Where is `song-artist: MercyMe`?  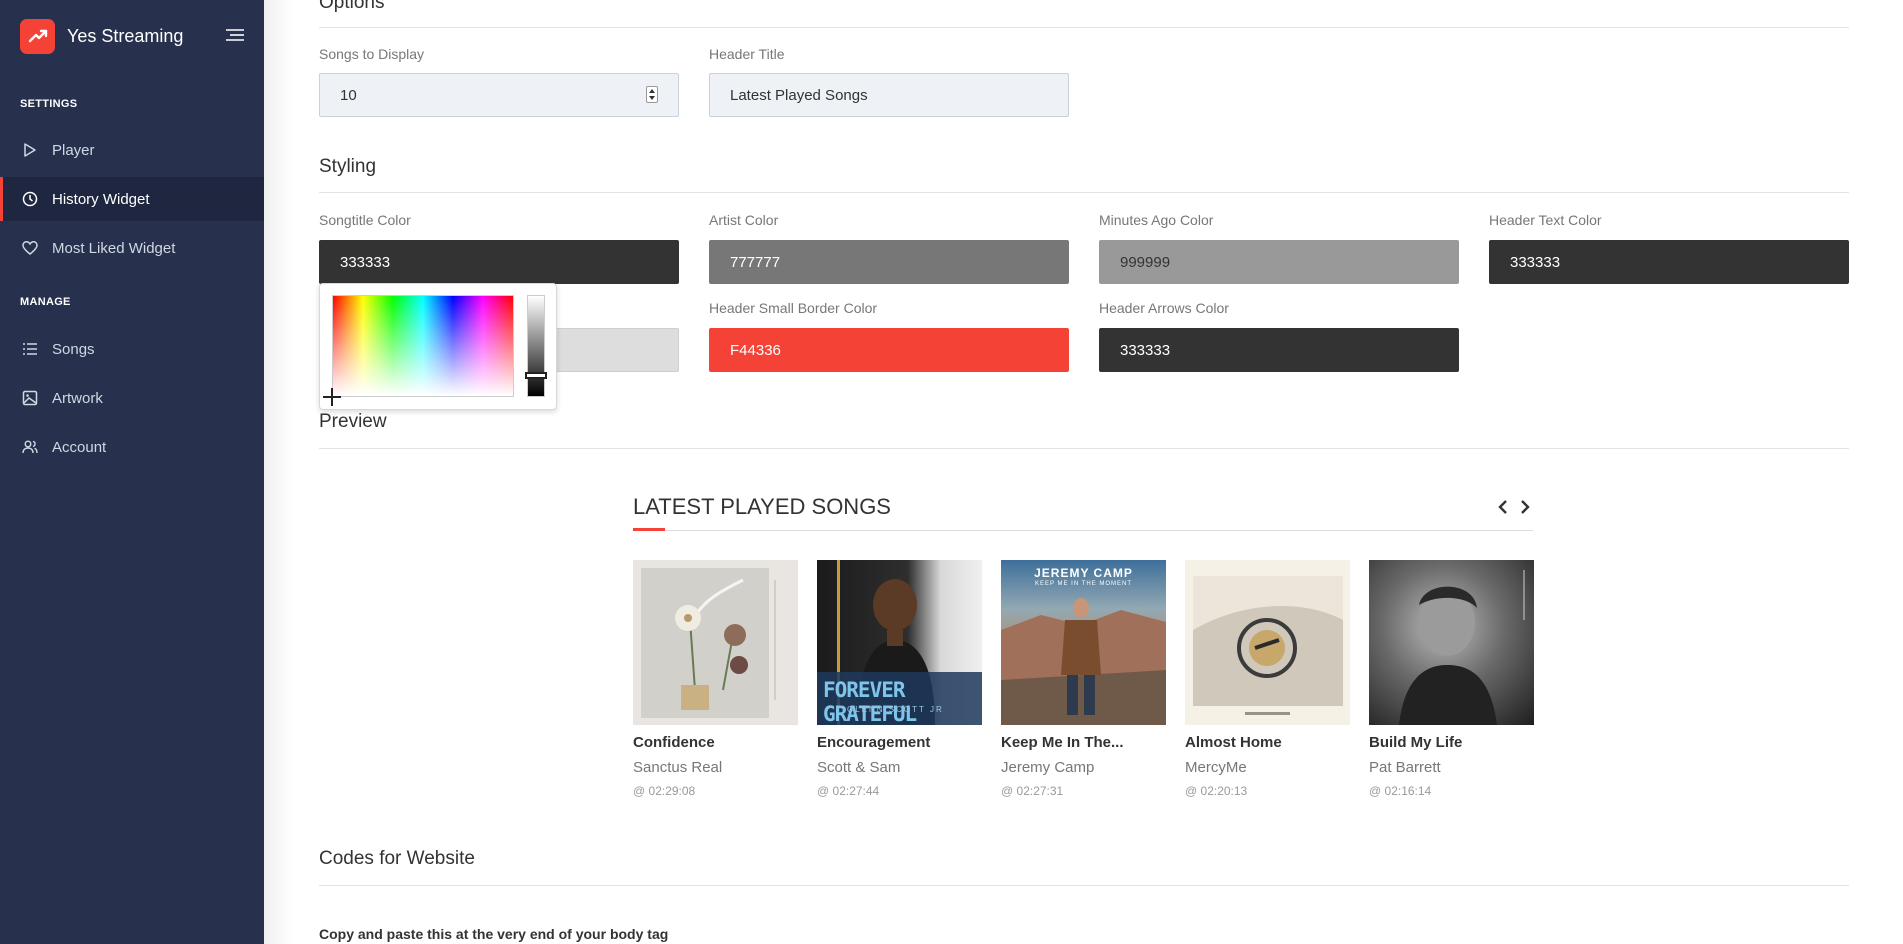
song-artist: MercyMe is located at coordinates (1216, 767).